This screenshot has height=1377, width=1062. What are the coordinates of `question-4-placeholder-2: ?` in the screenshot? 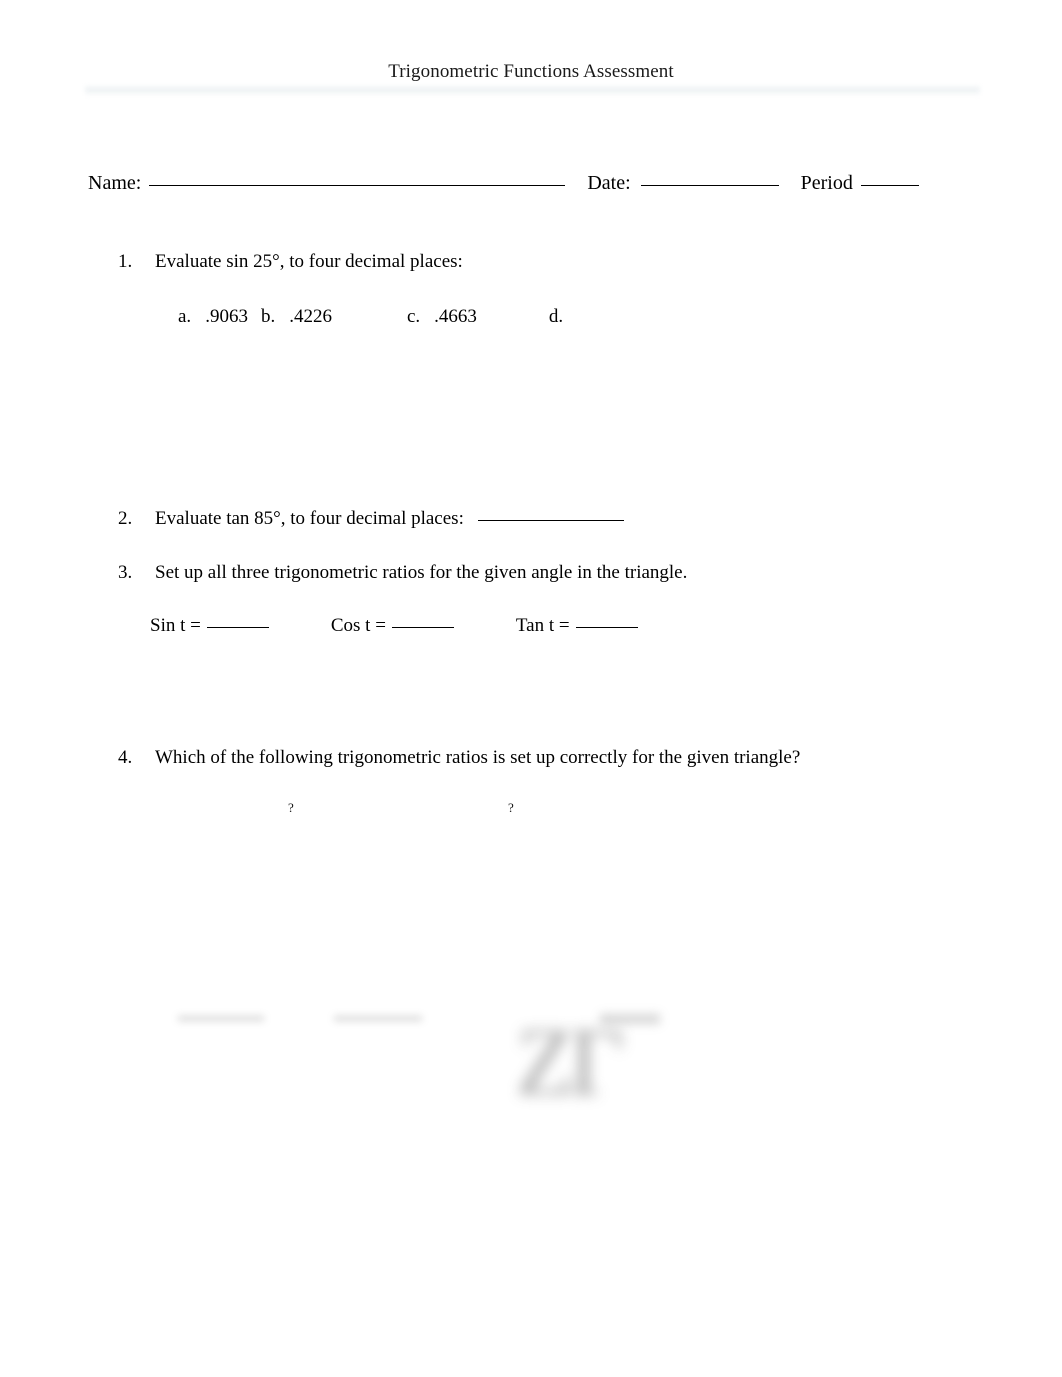 It's located at (511, 807).